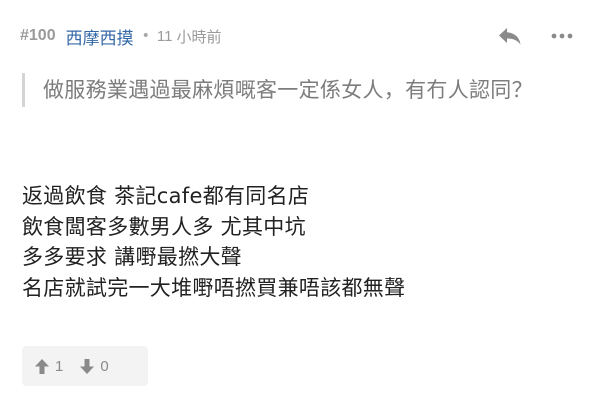 This screenshot has height=405, width=614. I want to click on quote-text: 做服務業遇過最麻煩嘅客一定係女人，有冇人認同？, so click(288, 90).